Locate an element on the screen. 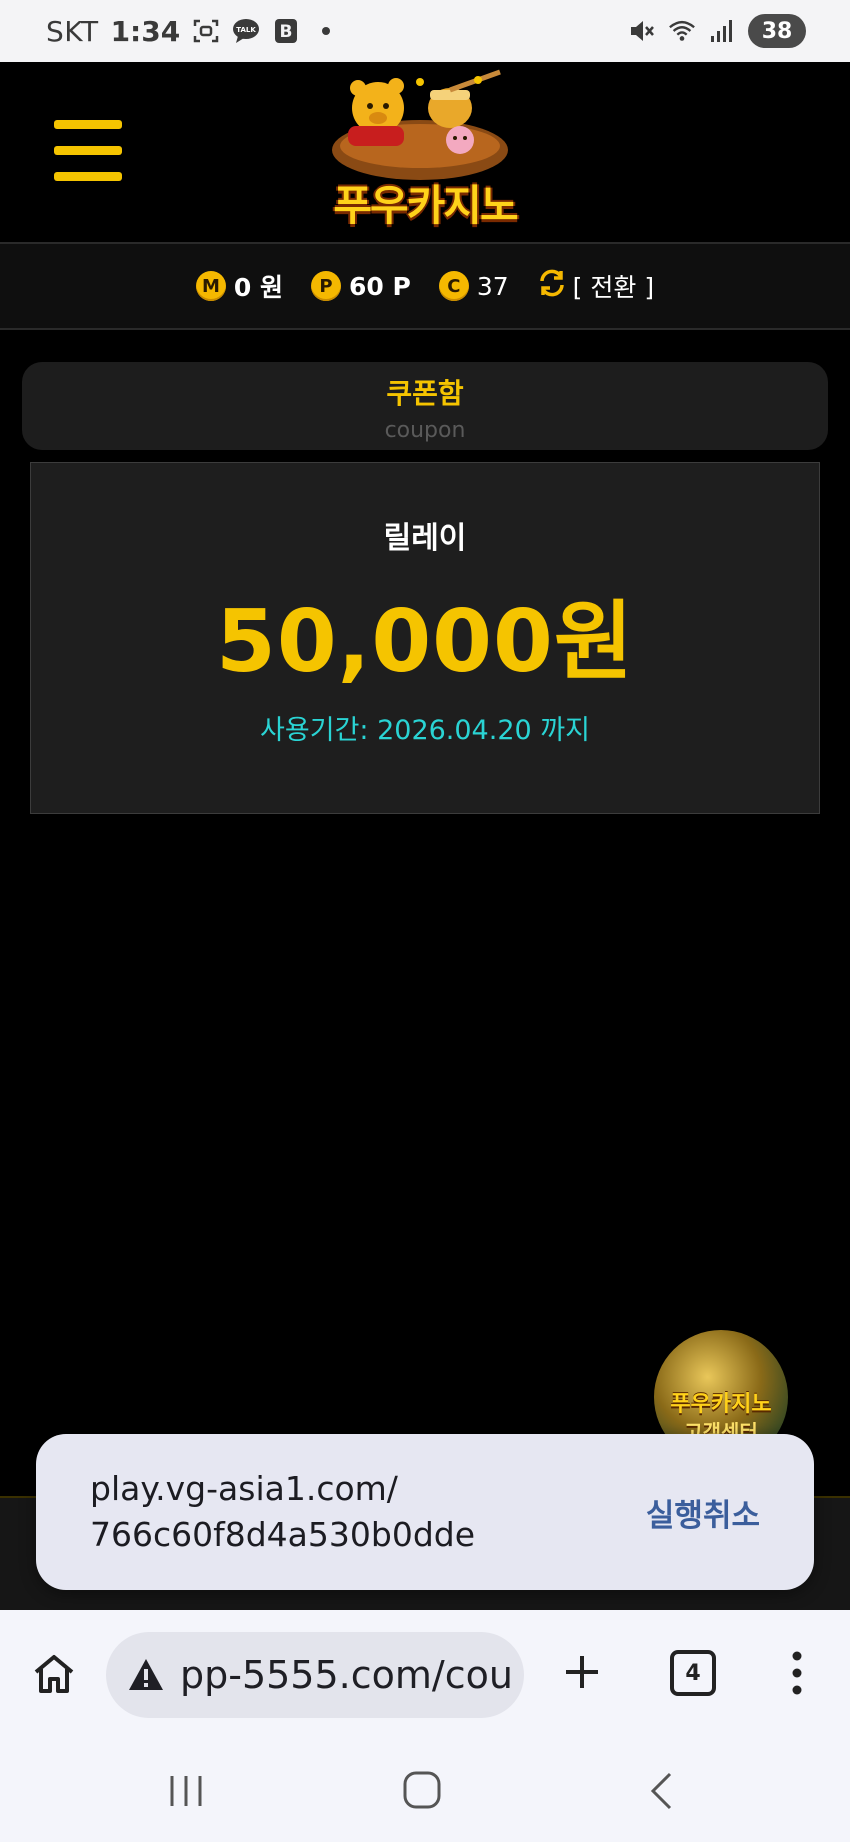 The image size is (850, 1842). svg-text: B is located at coordinates (286, 32).